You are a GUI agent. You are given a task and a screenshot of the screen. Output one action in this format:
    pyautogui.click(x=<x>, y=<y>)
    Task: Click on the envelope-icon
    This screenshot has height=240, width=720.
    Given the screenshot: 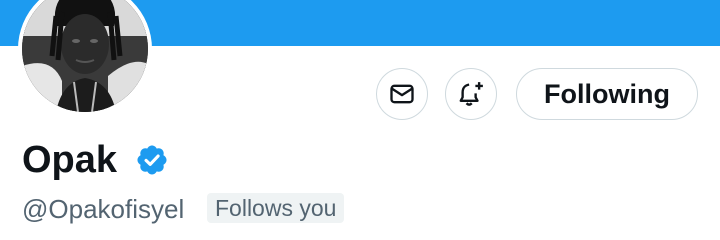 What is the action you would take?
    pyautogui.click(x=402, y=94)
    